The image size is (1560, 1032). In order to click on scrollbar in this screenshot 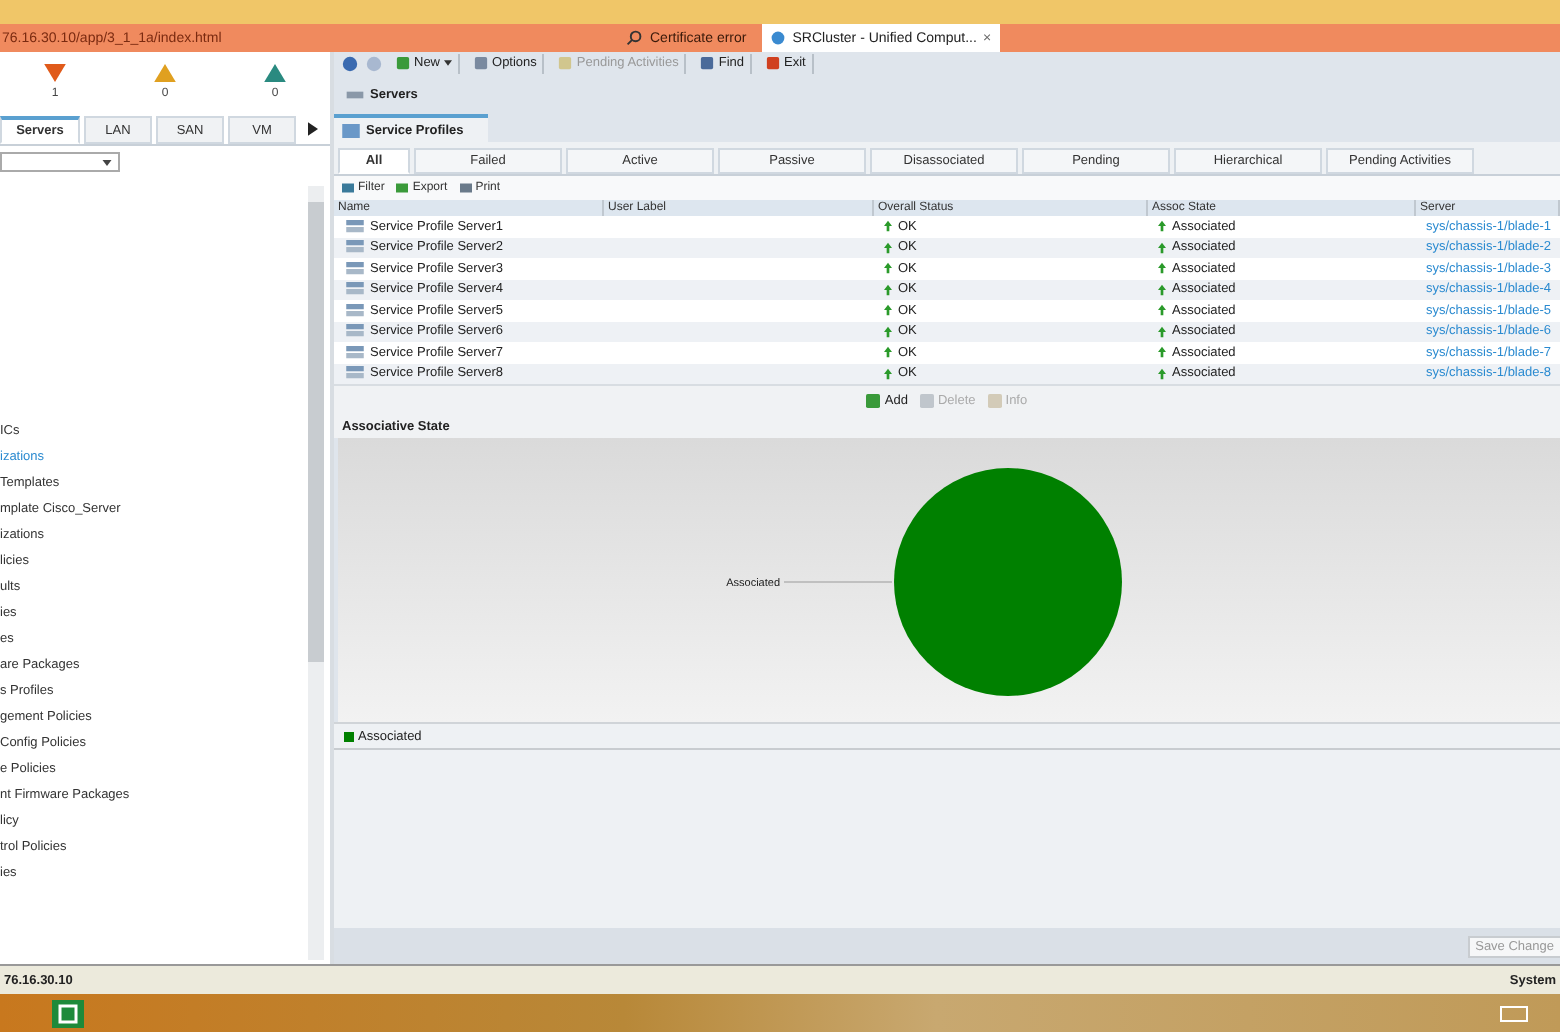, I will do `click(316, 573)`.